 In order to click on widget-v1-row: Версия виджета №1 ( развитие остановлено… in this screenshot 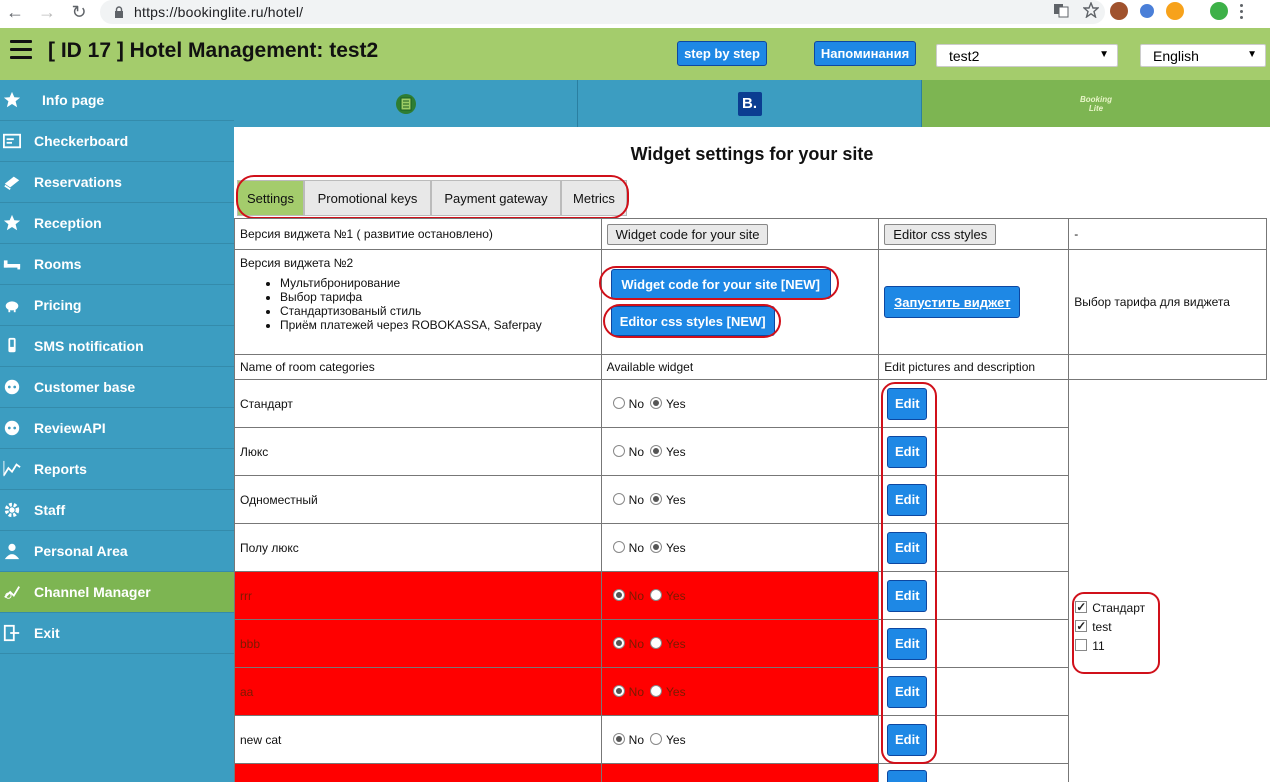, I will do `click(750, 234)`.